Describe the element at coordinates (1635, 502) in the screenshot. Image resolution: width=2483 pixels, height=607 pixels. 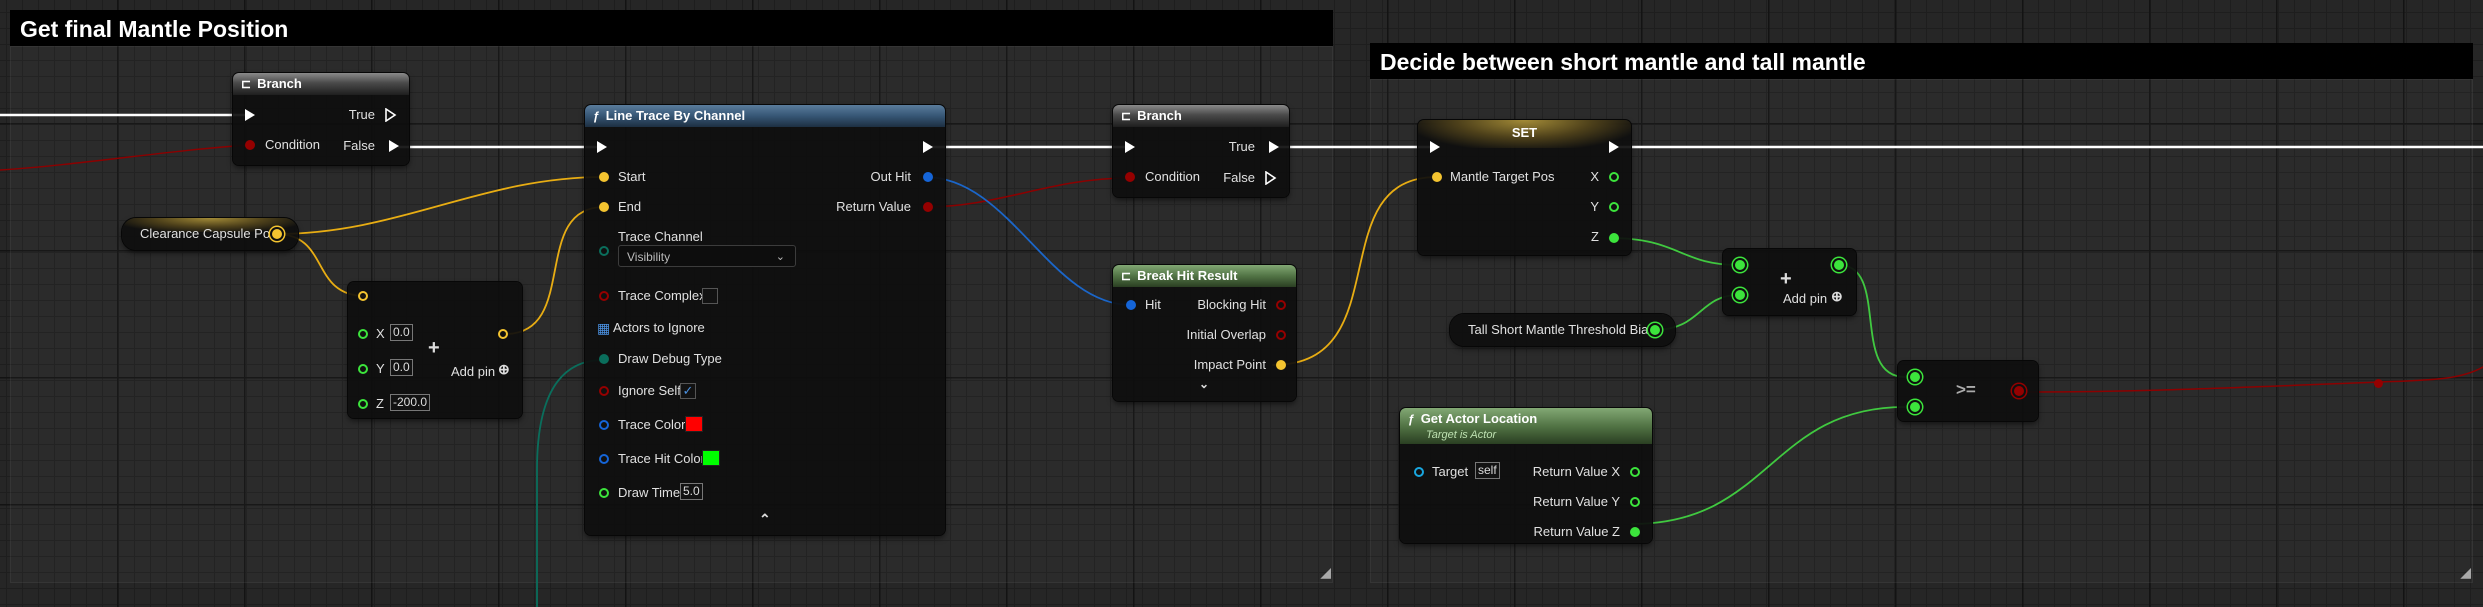
I see `return-value-y-pin` at that location.